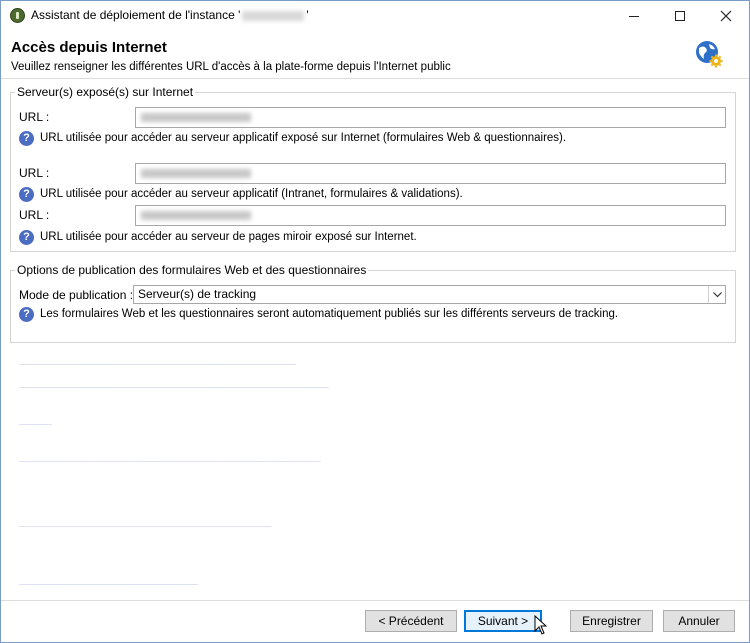  Describe the element at coordinates (197, 294) in the screenshot. I see `publication-mode-value: Serveur(s) de tracking` at that location.